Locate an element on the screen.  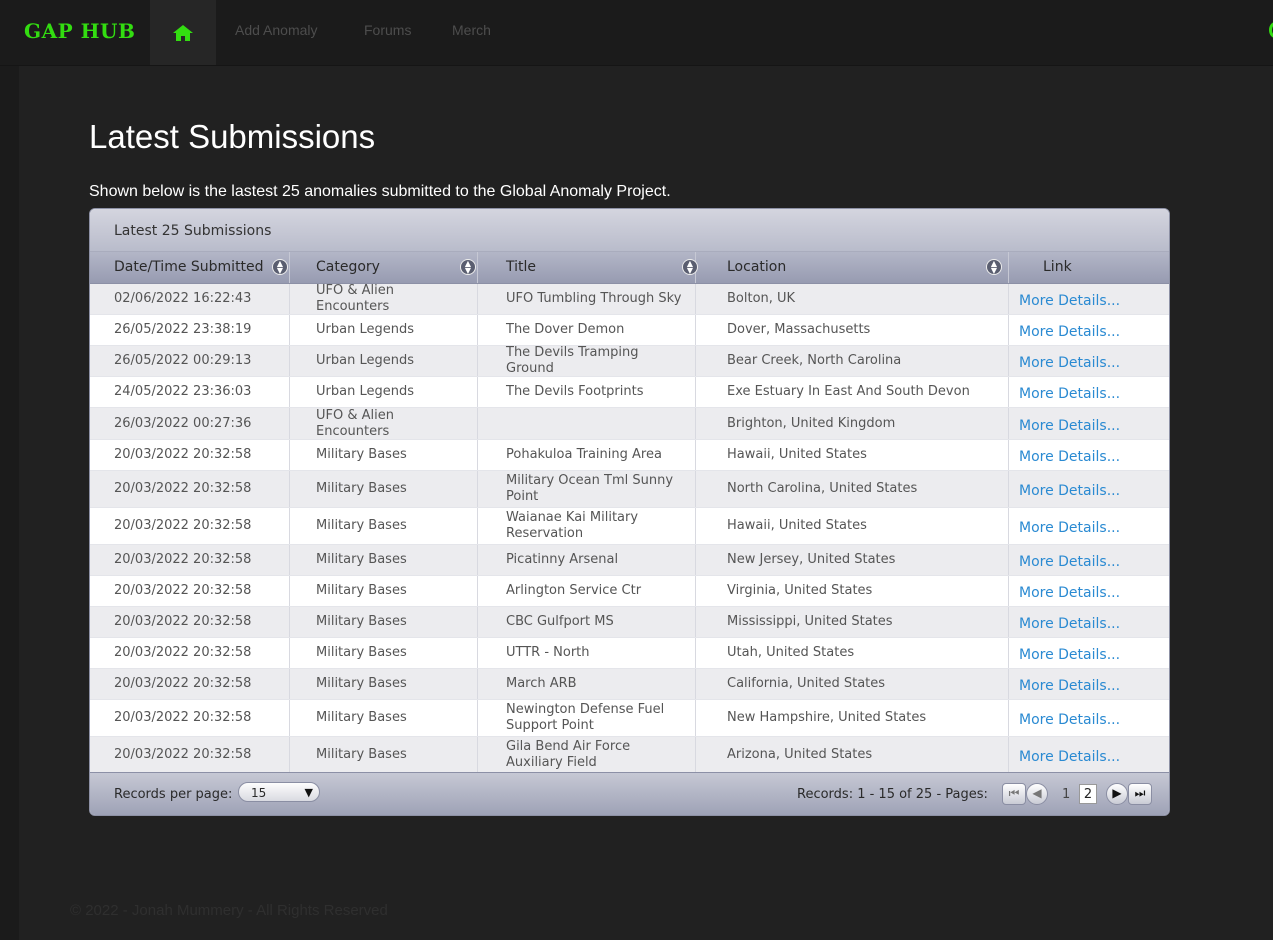
cell-location: New Jersey, United States is located at coordinates (852, 560).